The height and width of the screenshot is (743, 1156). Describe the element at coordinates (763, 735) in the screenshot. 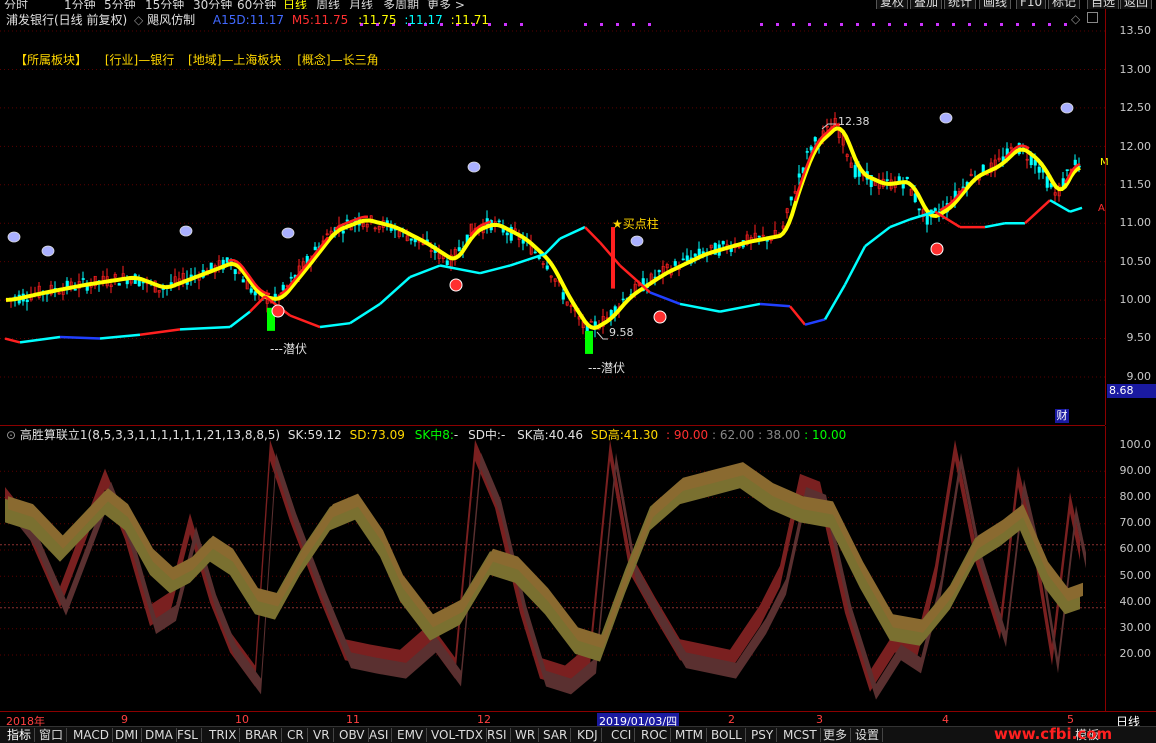

I see `indicator-tab-22: PSY` at that location.